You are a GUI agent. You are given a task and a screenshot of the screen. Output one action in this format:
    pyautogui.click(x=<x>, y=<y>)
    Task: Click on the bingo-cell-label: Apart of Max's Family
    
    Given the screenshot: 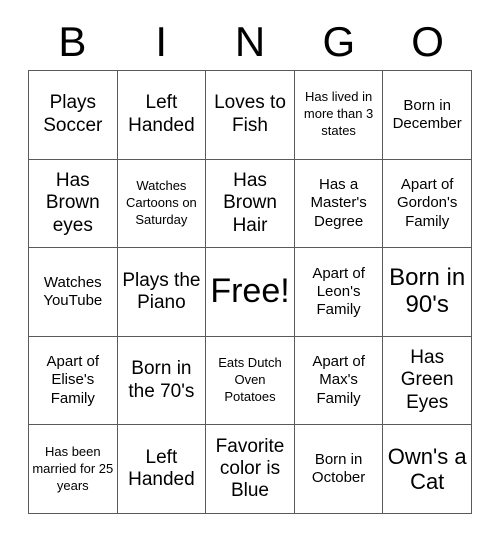 What is the action you would take?
    pyautogui.click(x=338, y=380)
    